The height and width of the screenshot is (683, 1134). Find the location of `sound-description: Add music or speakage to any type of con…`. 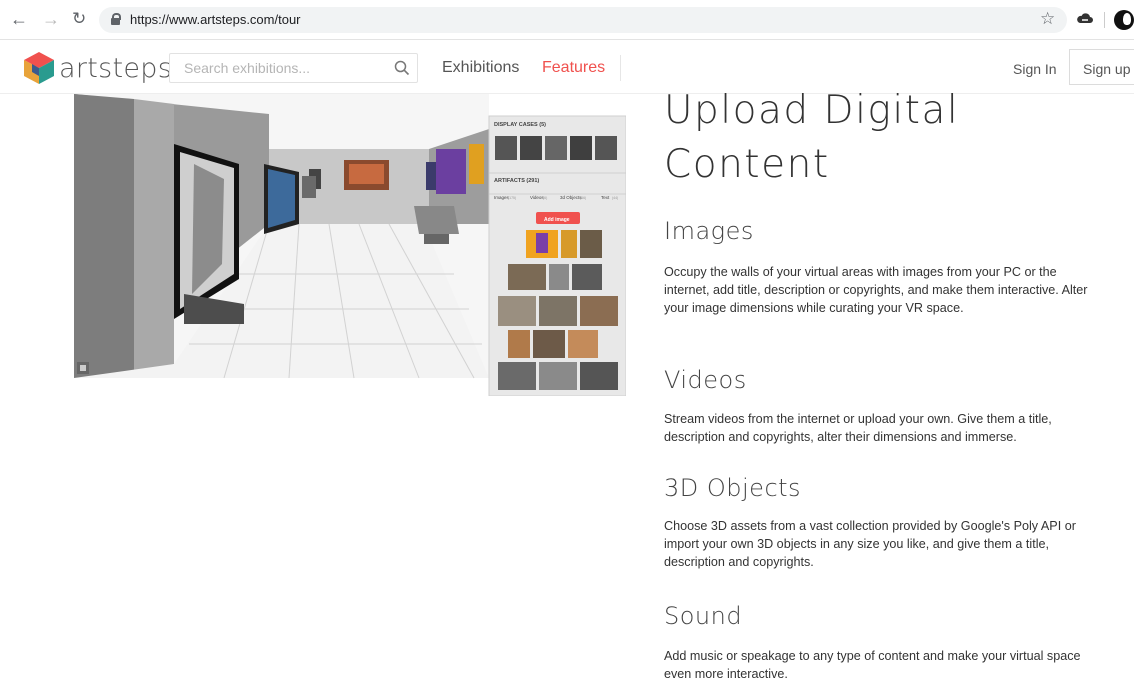

sound-description: Add music or speakage to any type of con… is located at coordinates (872, 665).